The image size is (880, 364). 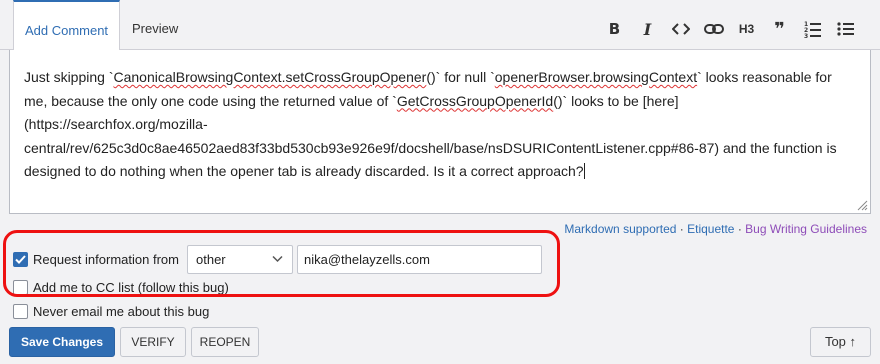 I want to click on formatting-toolbar: B I H3 ❞ 1 2 3, so click(x=730, y=29).